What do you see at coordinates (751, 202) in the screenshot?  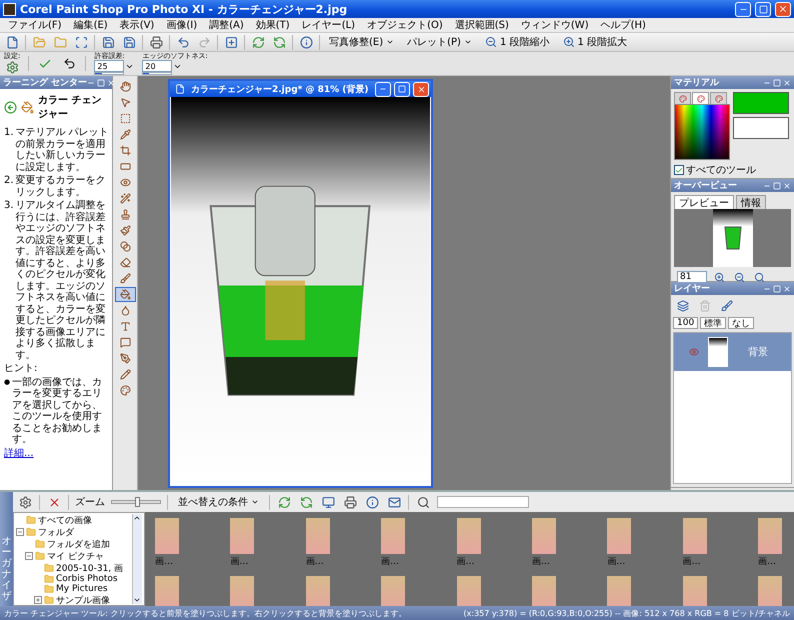 I see `panel-tab: 情報` at bounding box center [751, 202].